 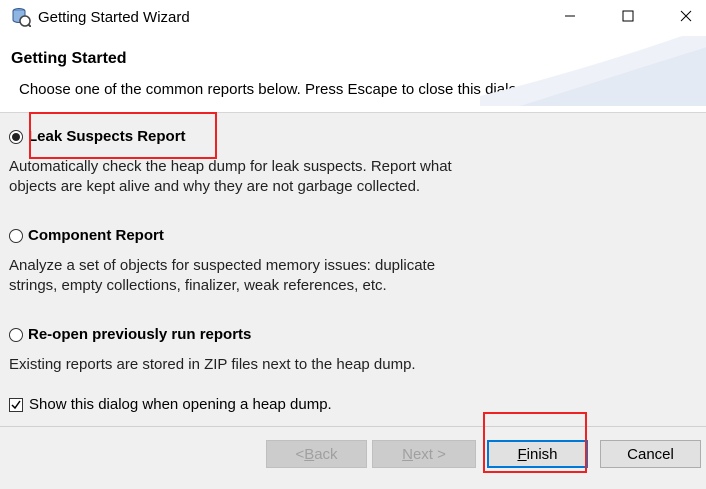 I want to click on minimize-icon, so click(x=570, y=18).